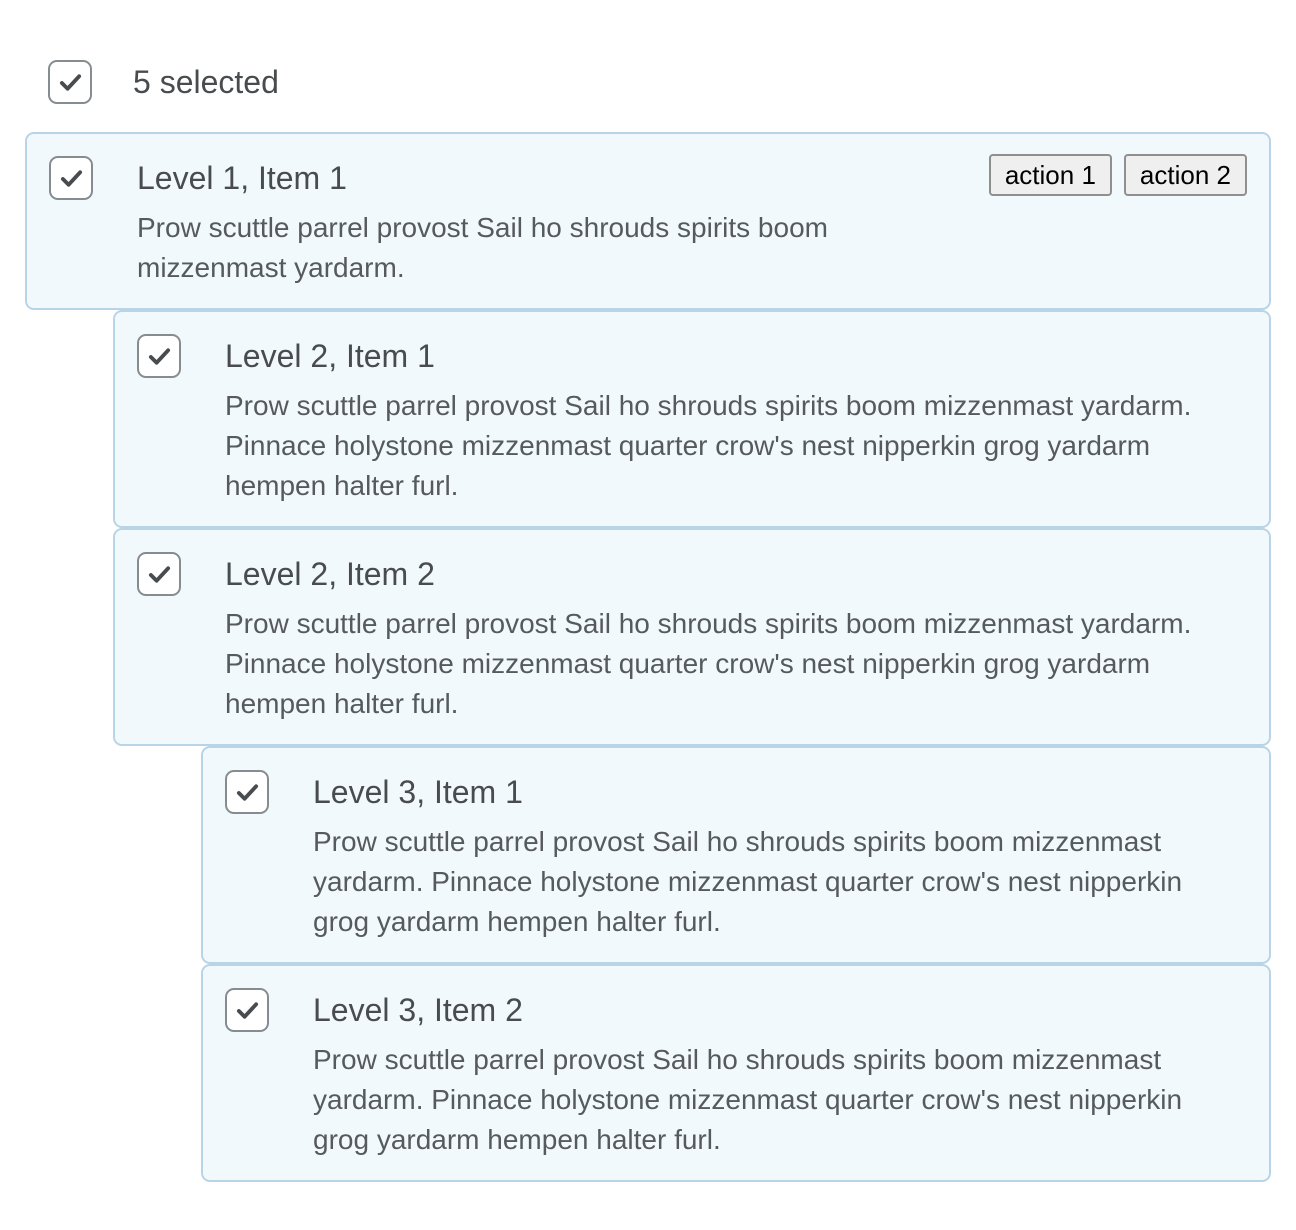 This screenshot has width=1296, height=1230. What do you see at coordinates (242, 178) in the screenshot?
I see `item-title: Level 1, Item 1` at bounding box center [242, 178].